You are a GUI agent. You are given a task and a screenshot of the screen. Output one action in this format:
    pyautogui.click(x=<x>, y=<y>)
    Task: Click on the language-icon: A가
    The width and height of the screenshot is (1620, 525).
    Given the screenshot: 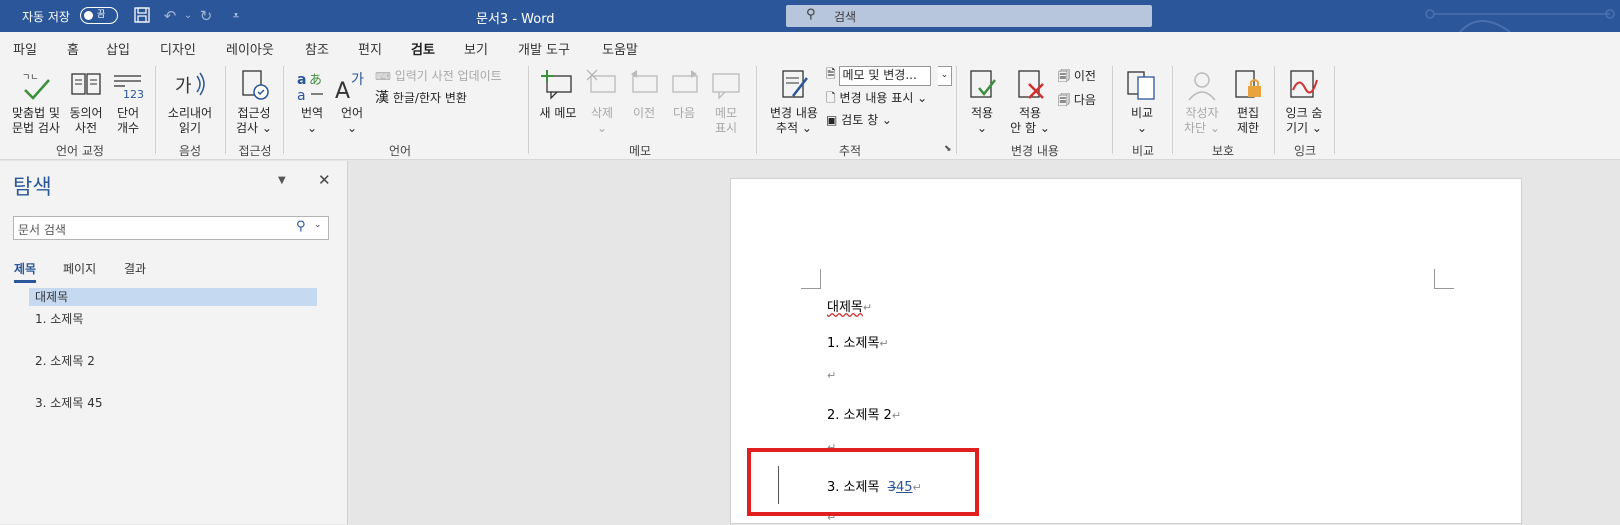 What is the action you would take?
    pyautogui.click(x=349, y=87)
    